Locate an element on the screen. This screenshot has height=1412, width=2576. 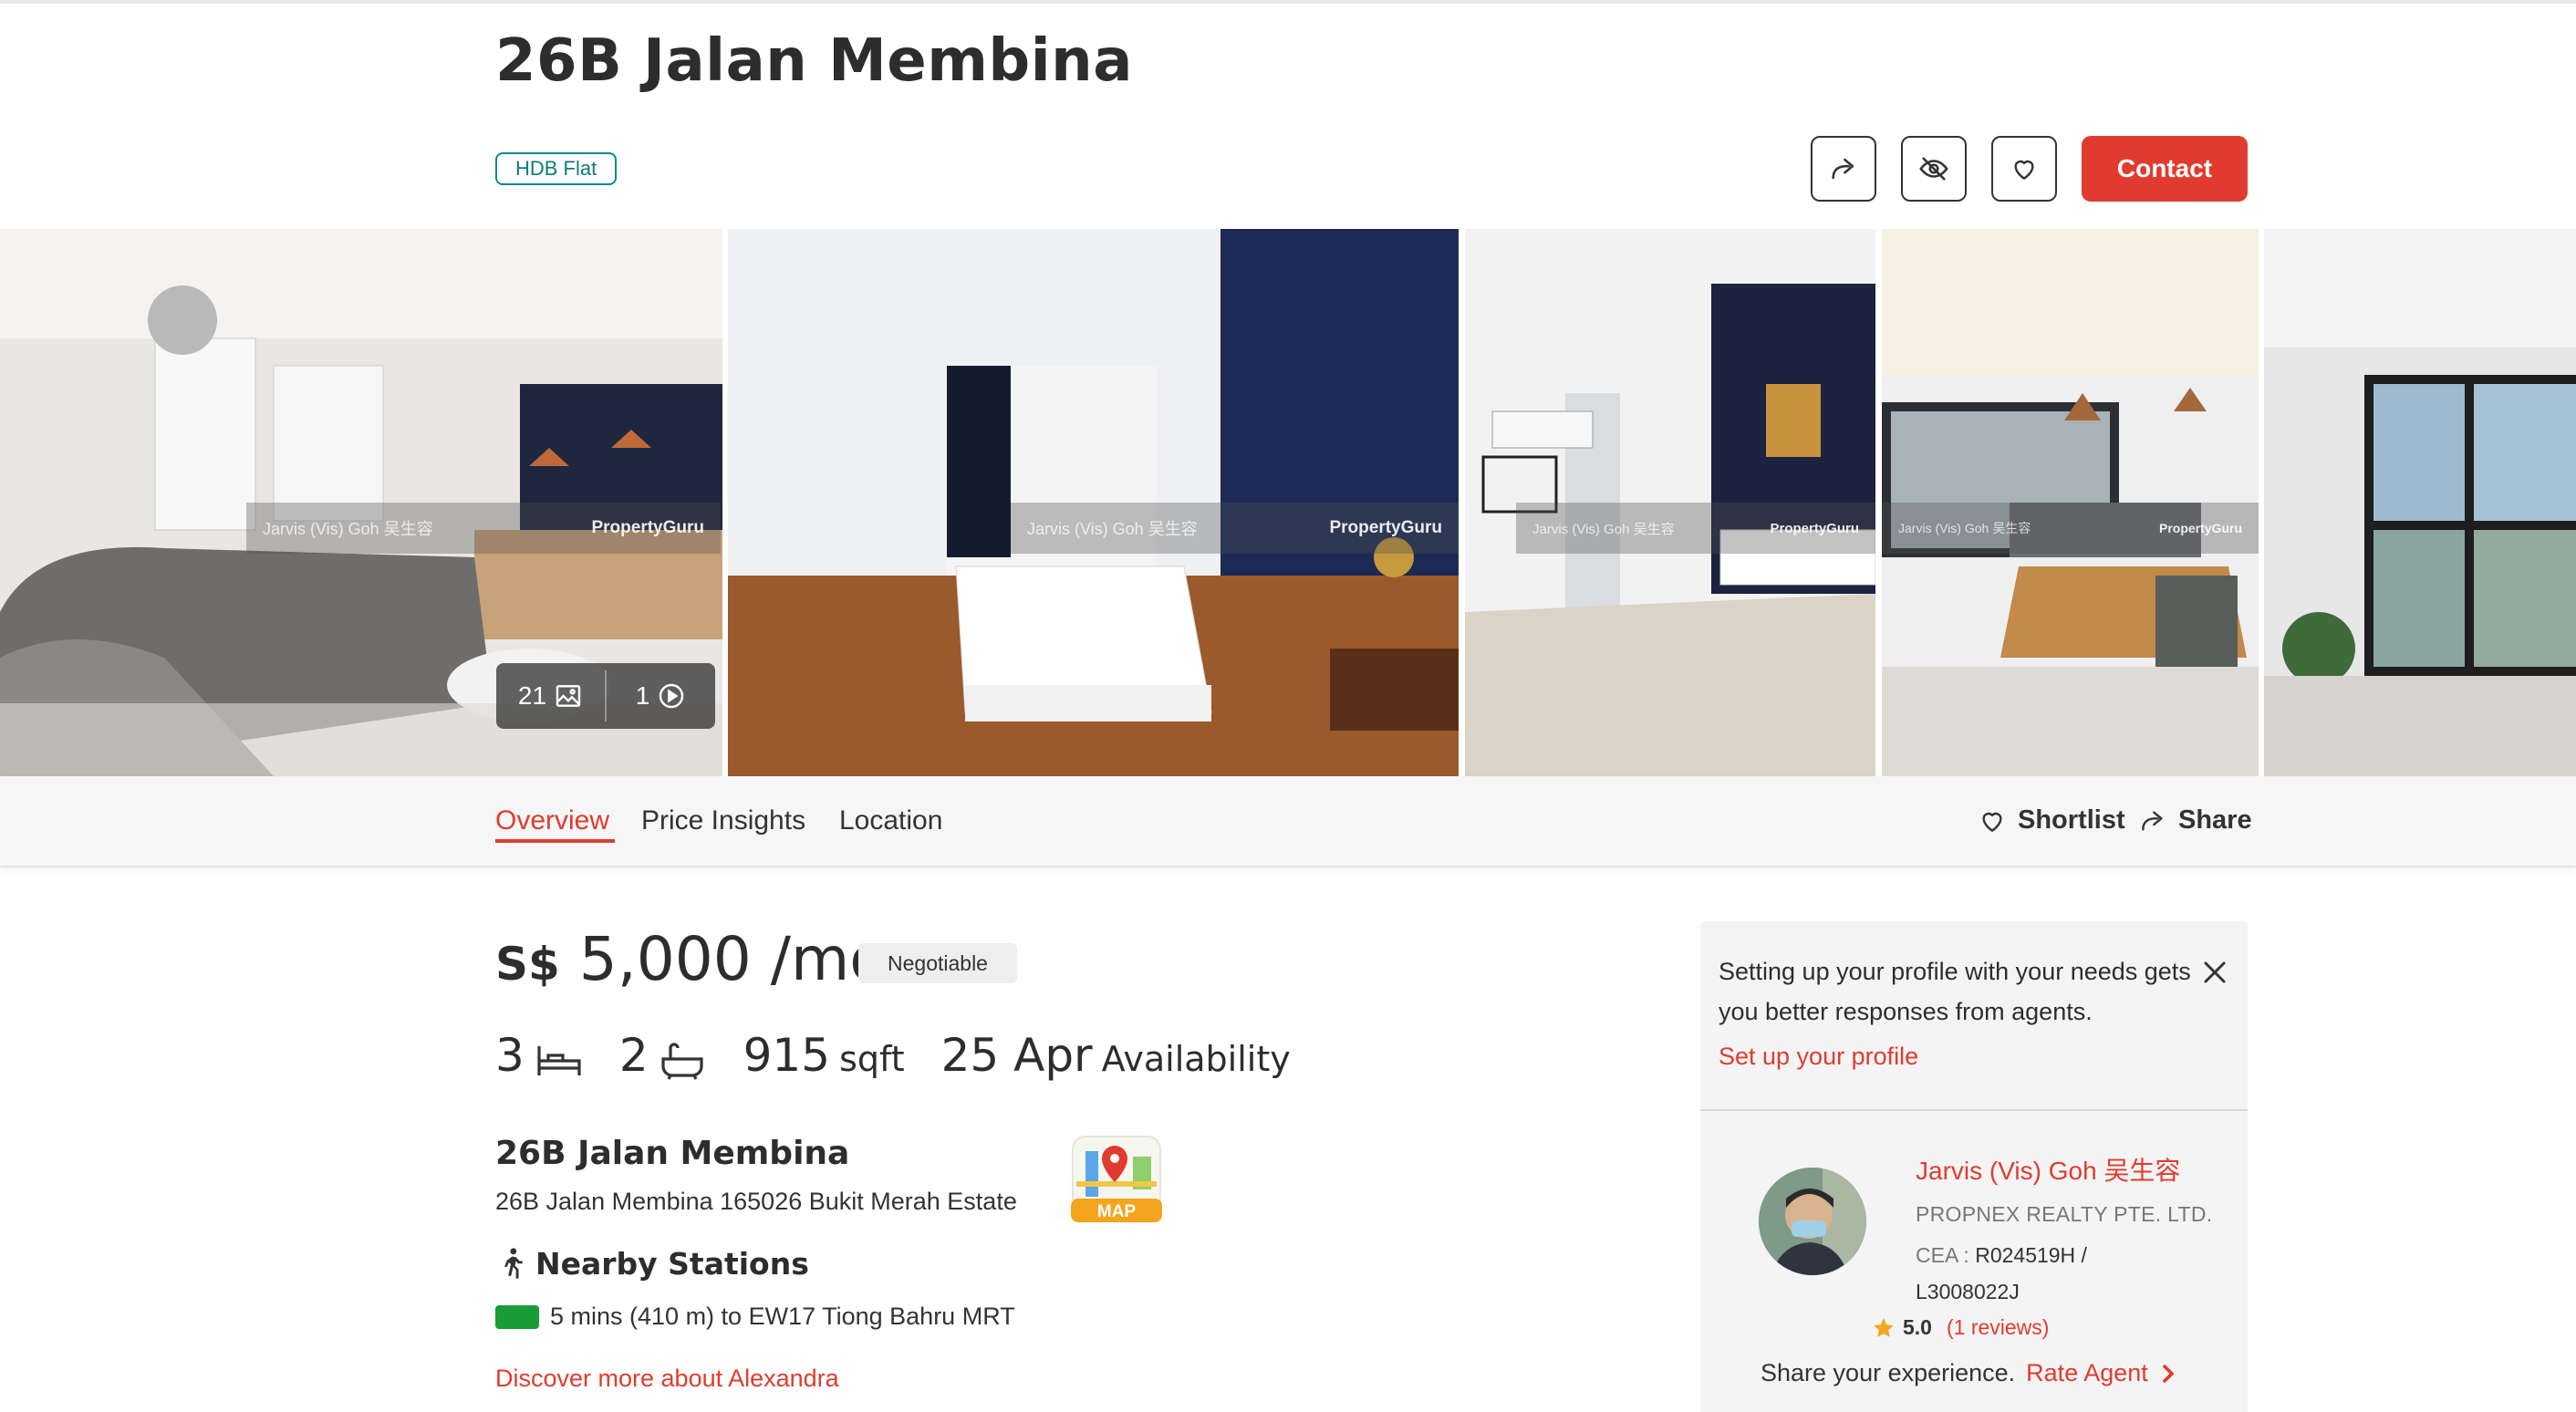
tab-location: Location is located at coordinates (890, 820).